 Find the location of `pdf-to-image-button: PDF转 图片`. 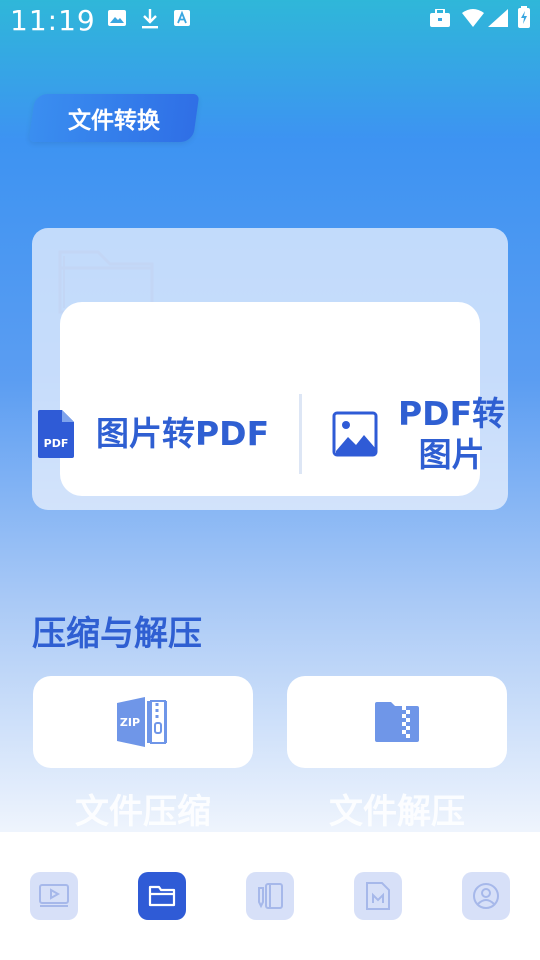

pdf-to-image-button: PDF转 图片 is located at coordinates (418, 434).